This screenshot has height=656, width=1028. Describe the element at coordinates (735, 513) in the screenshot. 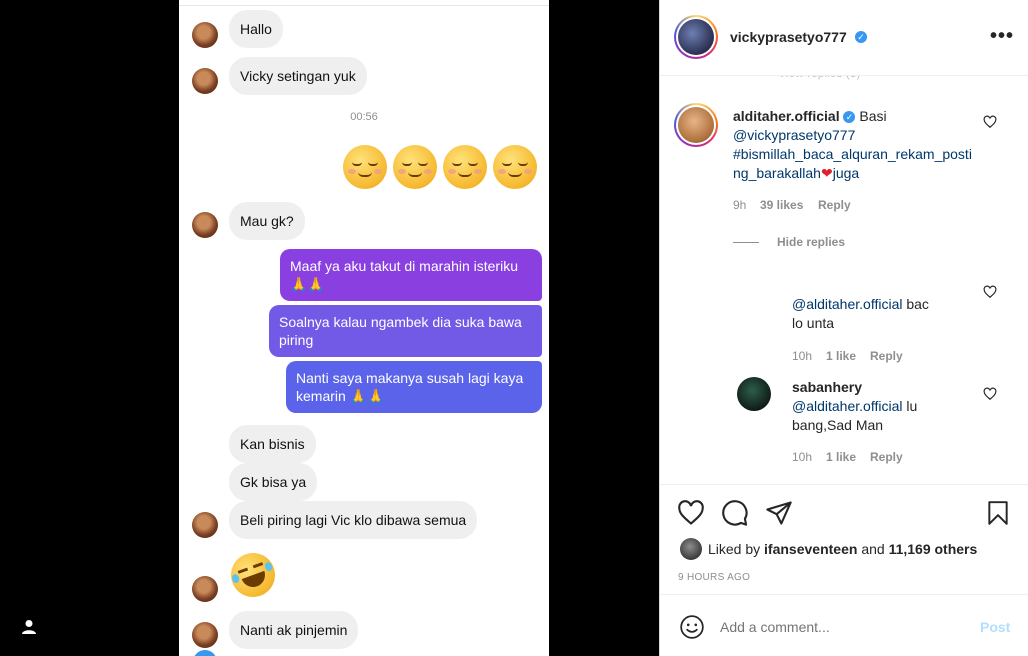

I see `comment-bubble-icon` at that location.